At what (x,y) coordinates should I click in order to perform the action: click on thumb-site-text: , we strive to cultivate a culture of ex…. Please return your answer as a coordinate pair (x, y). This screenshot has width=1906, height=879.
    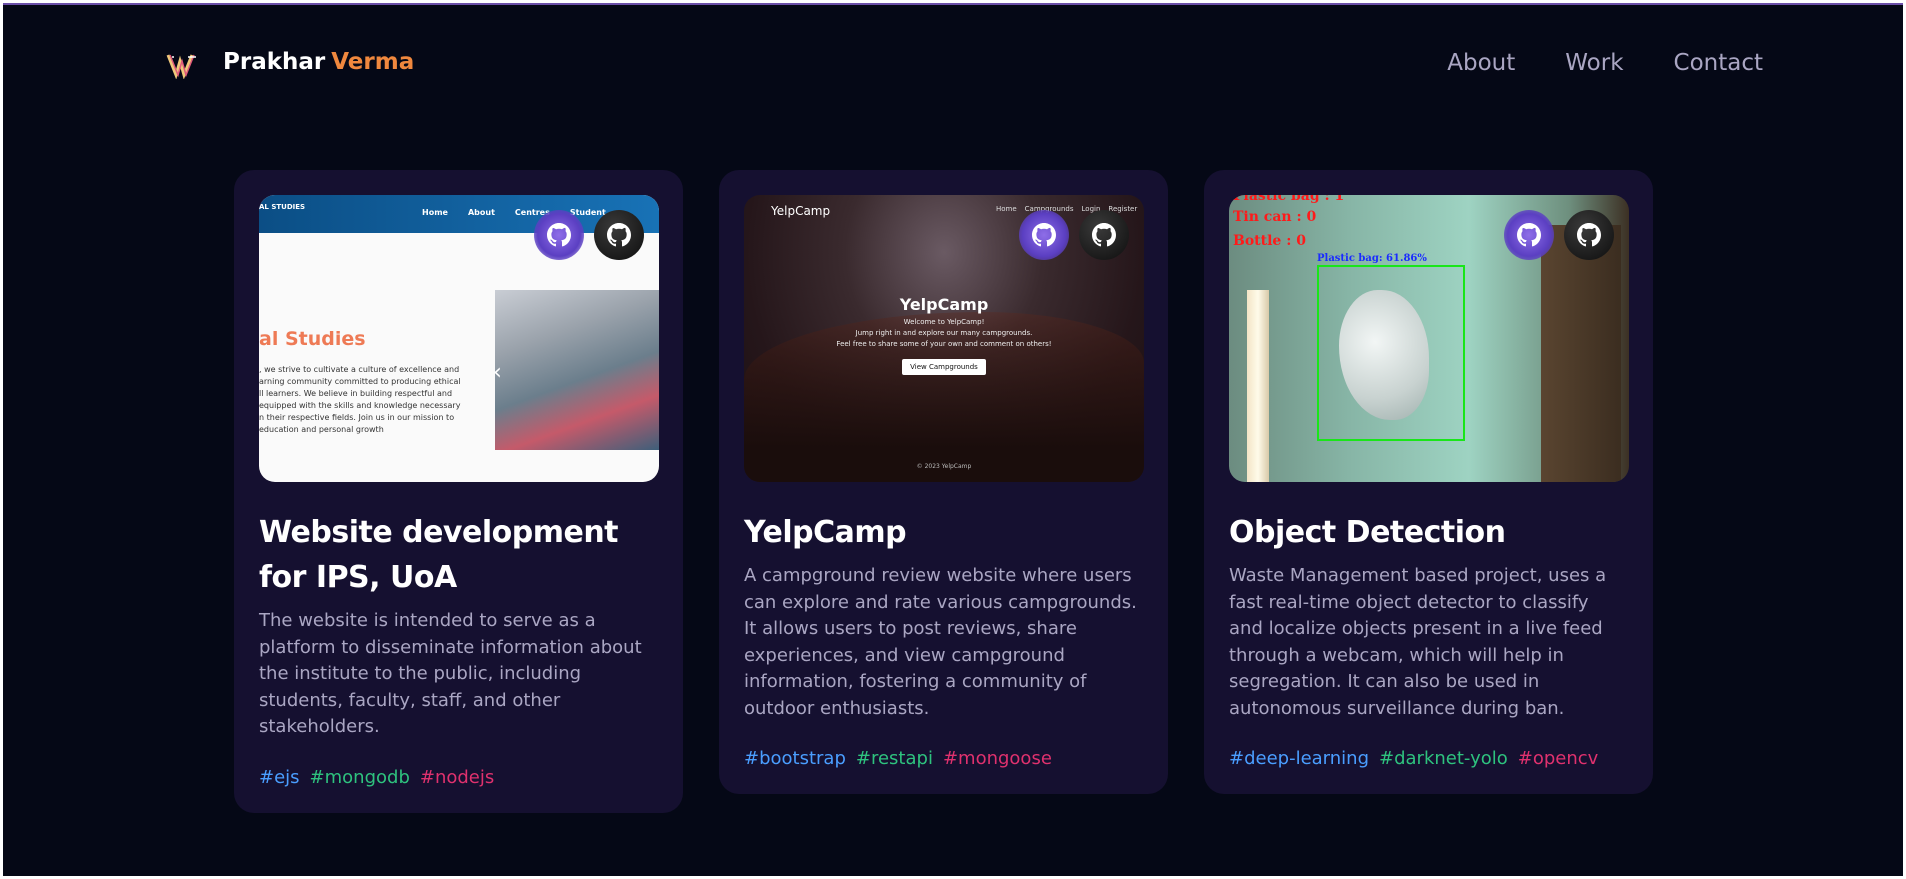
    Looking at the image, I should click on (360, 399).